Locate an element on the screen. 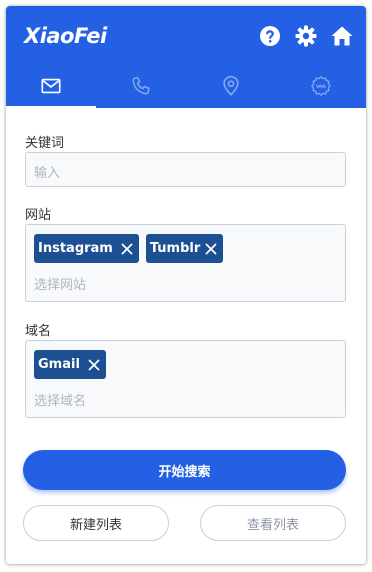  website-select: Instagram Tumblr 选择网站 is located at coordinates (185, 263).